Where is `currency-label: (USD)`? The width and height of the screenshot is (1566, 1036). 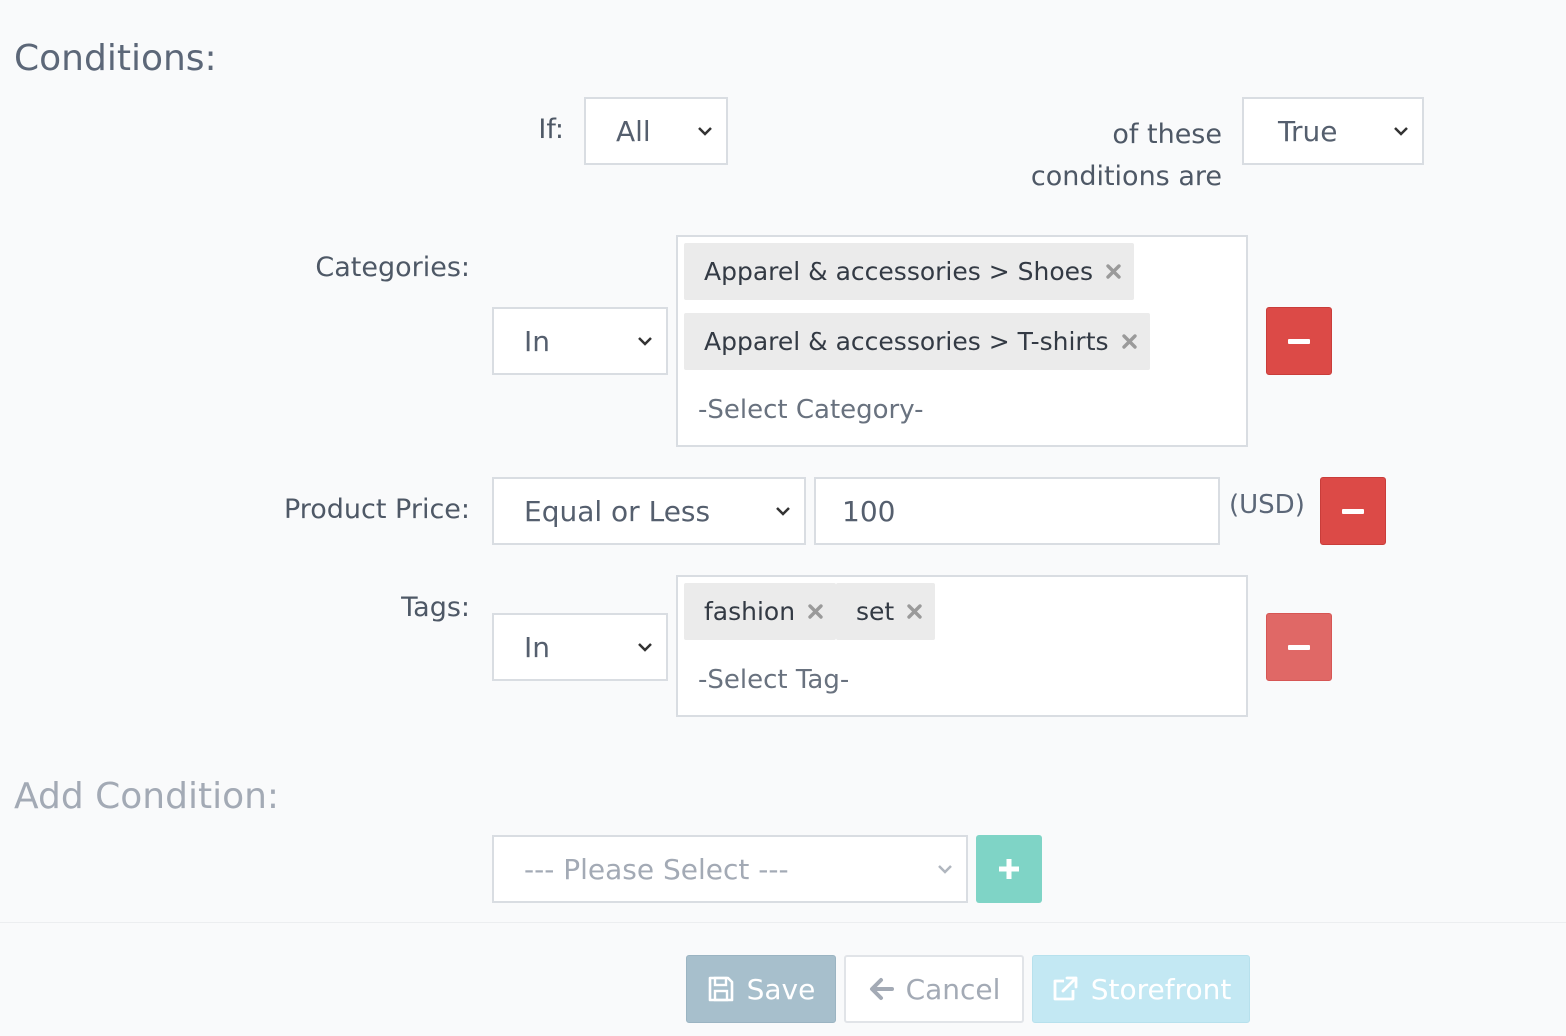
currency-label: (USD) is located at coordinates (1267, 505).